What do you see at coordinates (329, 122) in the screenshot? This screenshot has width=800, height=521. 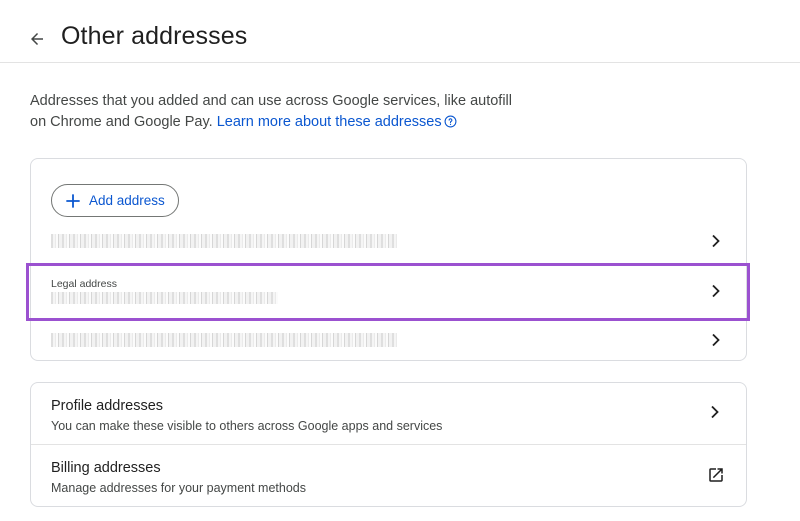 I see `learn-more-link: Learn more about these addresses` at bounding box center [329, 122].